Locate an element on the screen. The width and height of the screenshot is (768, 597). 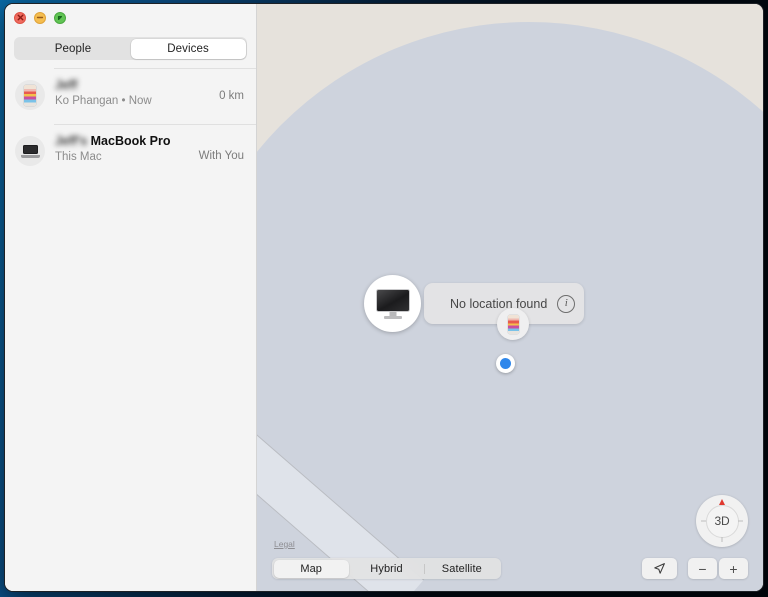
minus-icon is located at coordinates (40, 17).